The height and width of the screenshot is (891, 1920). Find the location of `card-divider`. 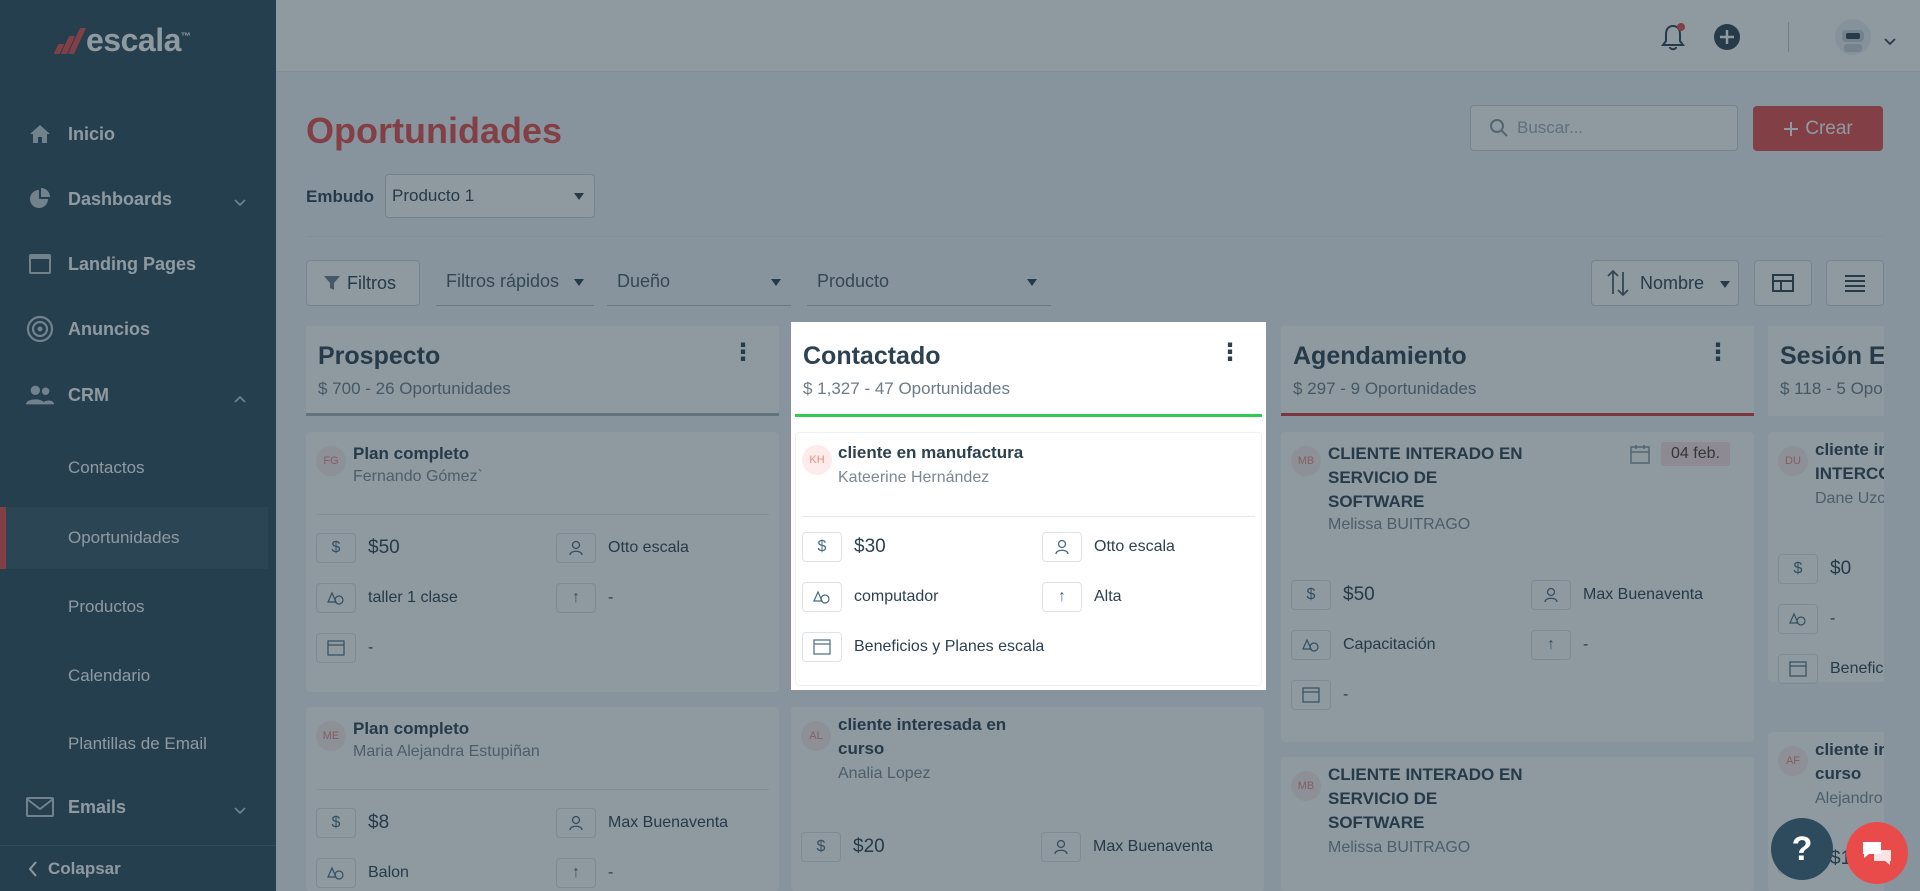

card-divider is located at coordinates (1028, 516).